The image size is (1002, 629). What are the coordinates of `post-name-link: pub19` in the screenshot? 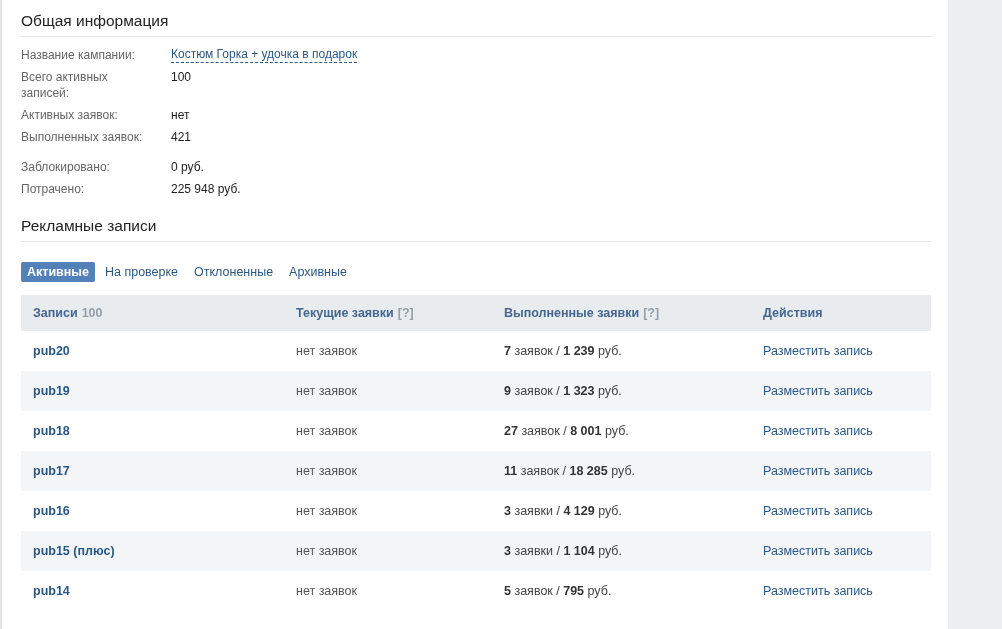 It's located at (51, 391).